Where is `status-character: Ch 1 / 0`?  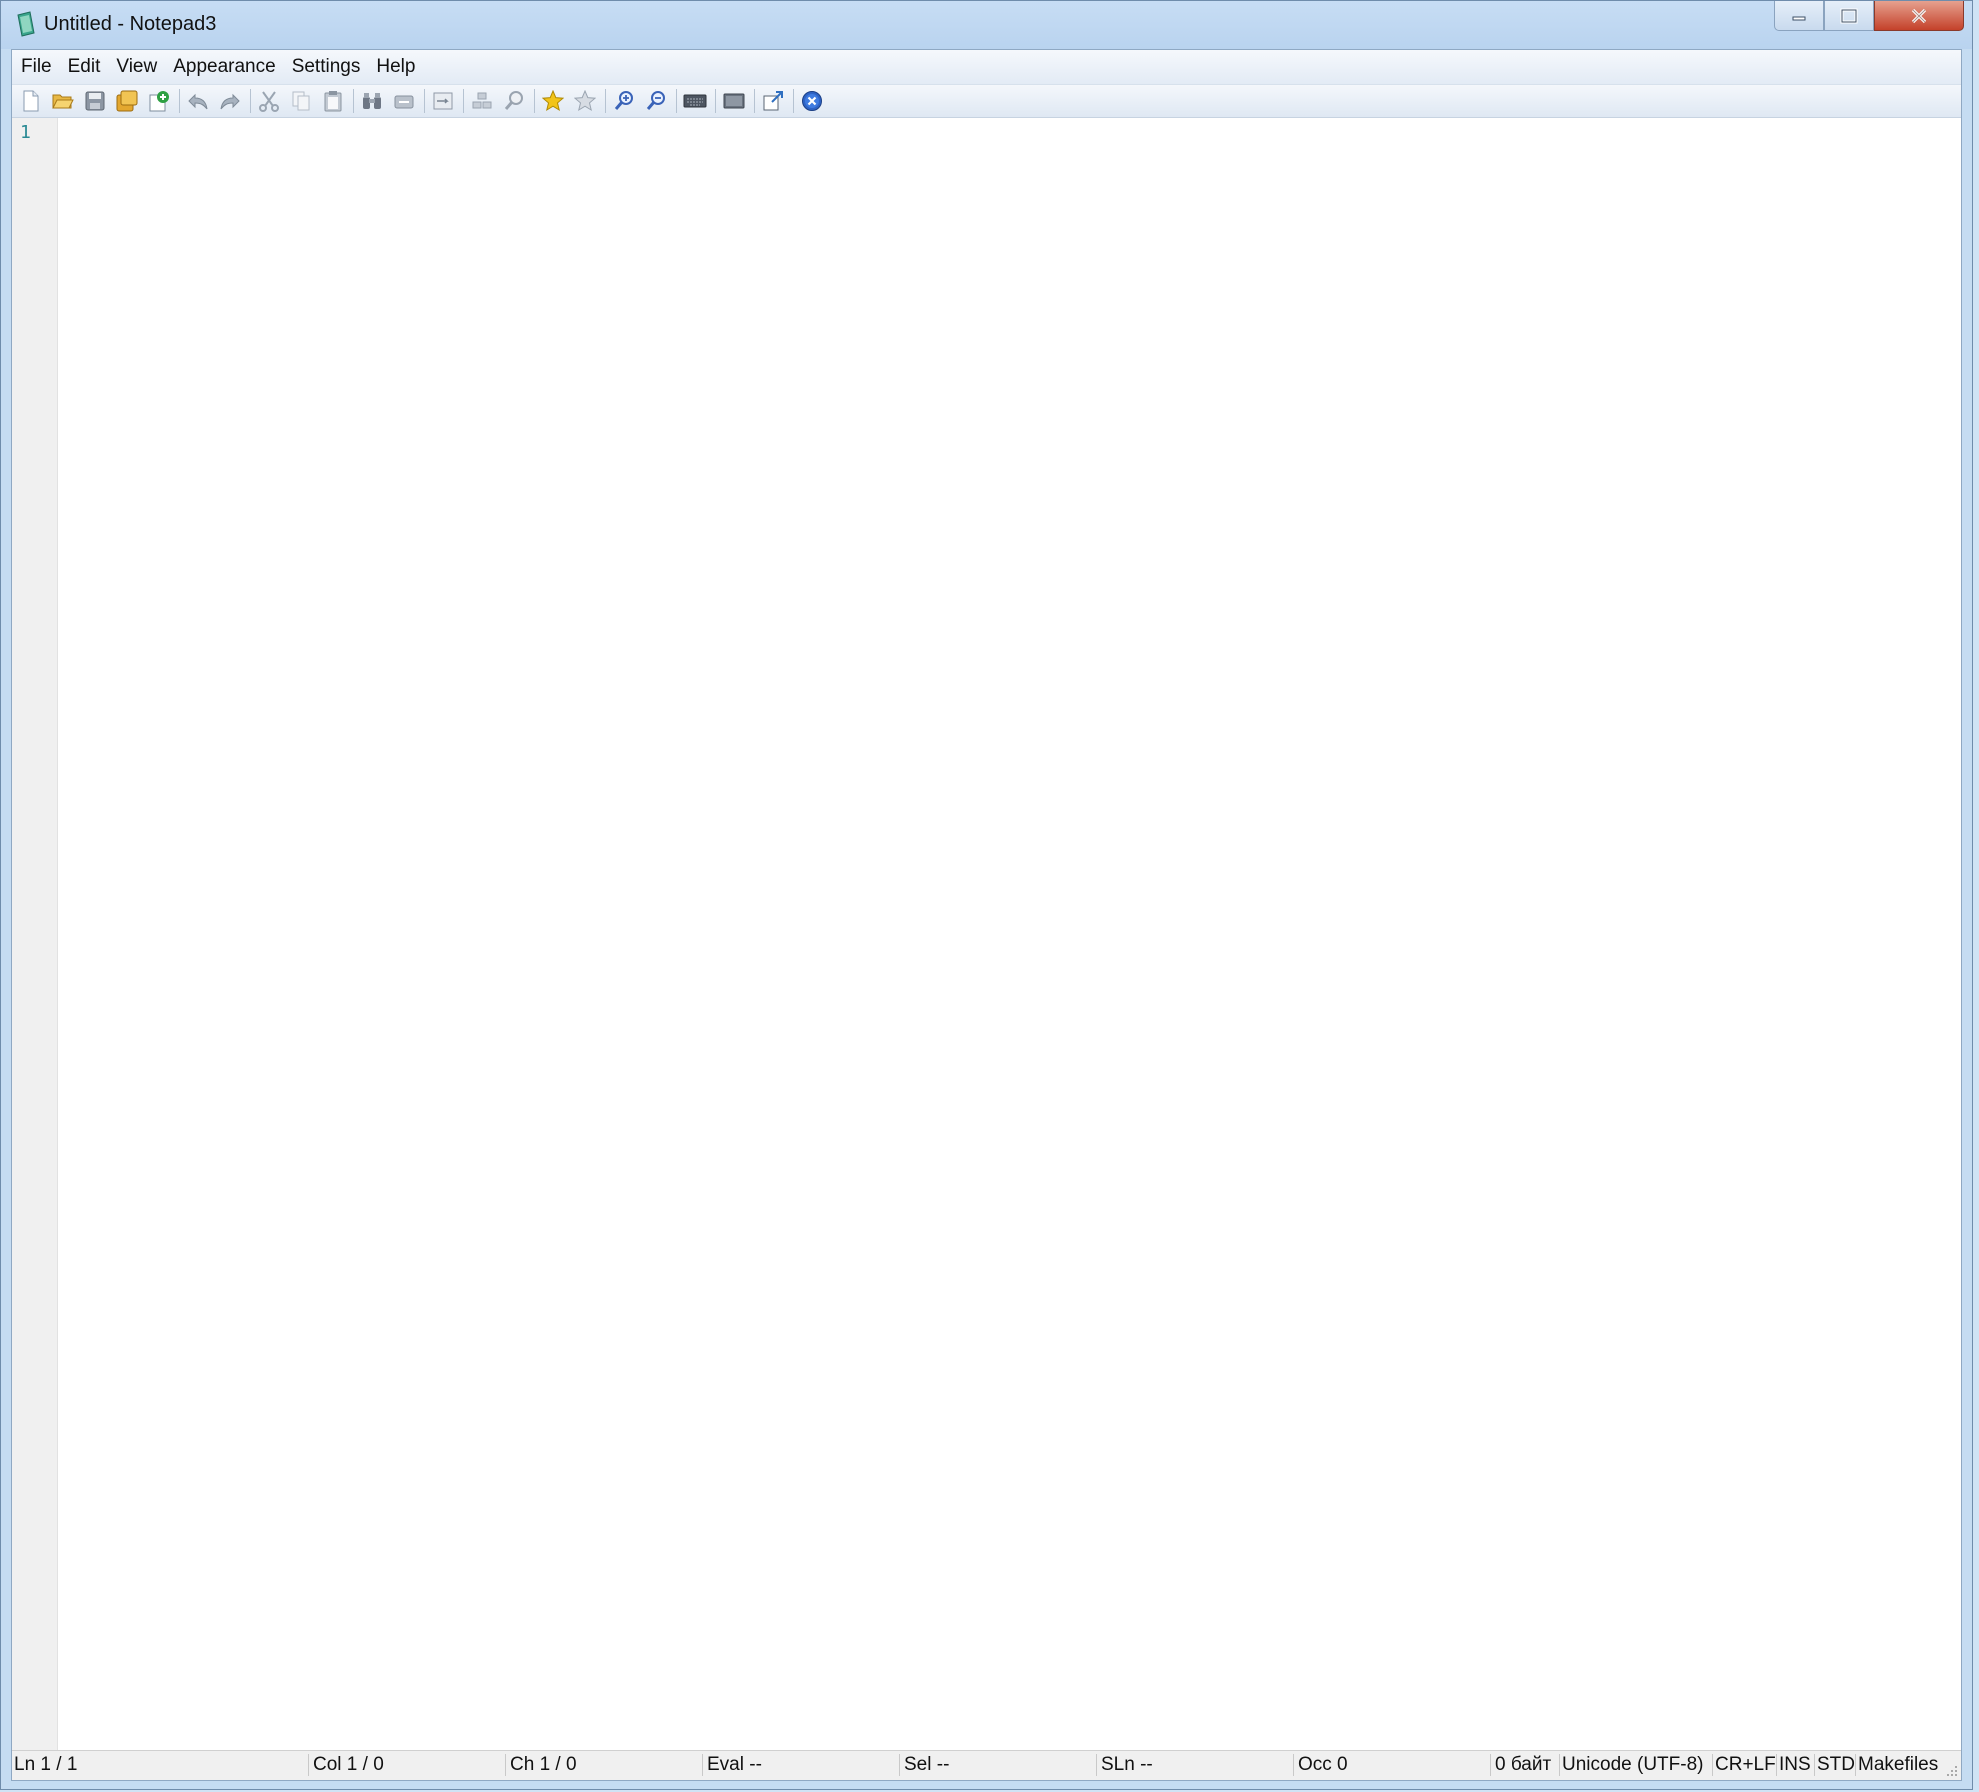 status-character: Ch 1 / 0 is located at coordinates (543, 1765).